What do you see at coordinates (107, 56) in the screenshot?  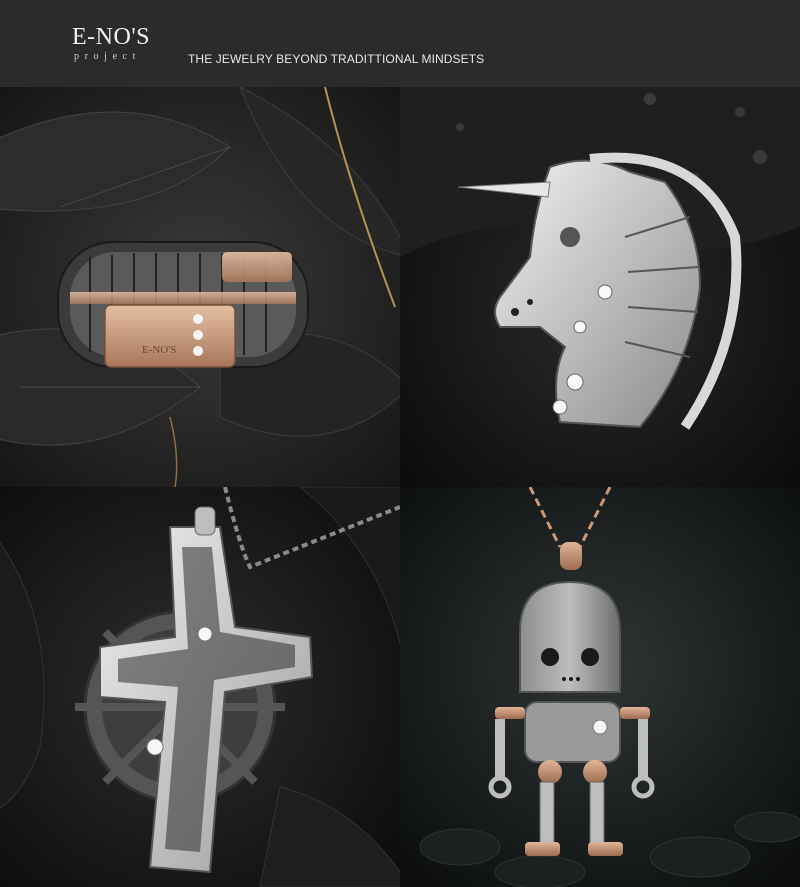 I see `logo-subtitle: project` at bounding box center [107, 56].